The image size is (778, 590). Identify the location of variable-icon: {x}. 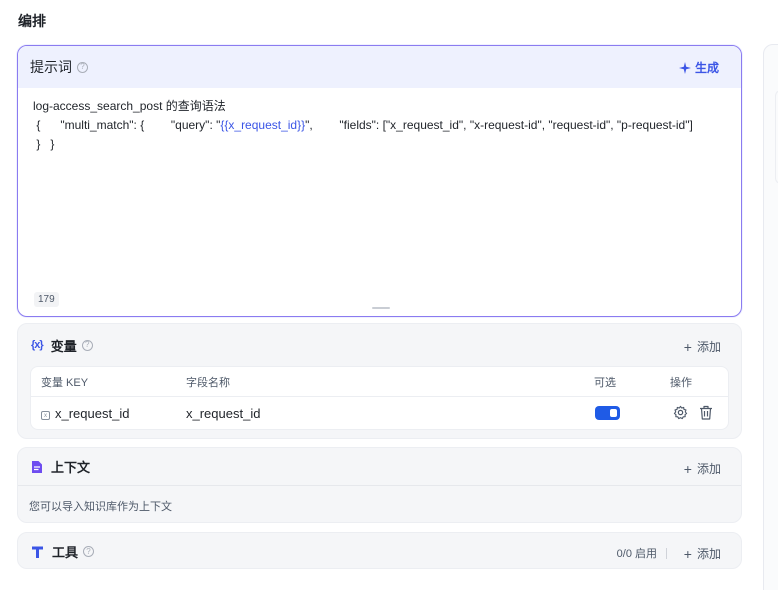
(37, 345).